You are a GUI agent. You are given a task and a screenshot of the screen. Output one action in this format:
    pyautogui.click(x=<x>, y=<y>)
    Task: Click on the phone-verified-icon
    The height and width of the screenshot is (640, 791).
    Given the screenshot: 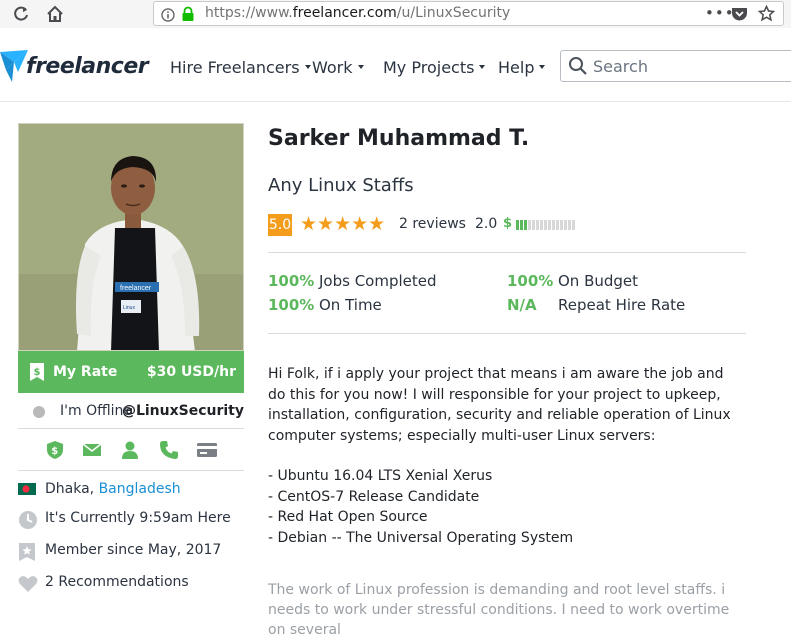 What is the action you would take?
    pyautogui.click(x=169, y=450)
    